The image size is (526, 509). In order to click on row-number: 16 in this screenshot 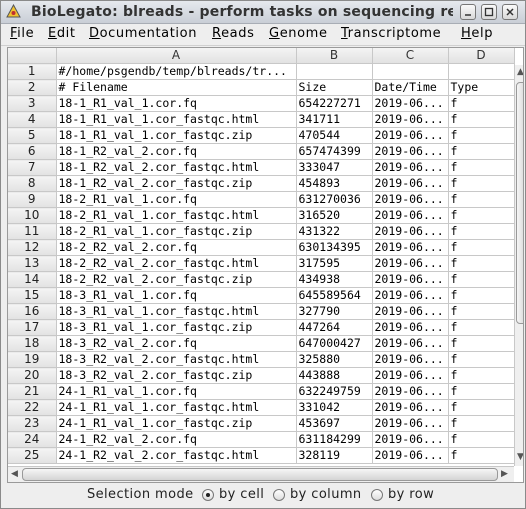, I will do `click(32, 311)`.